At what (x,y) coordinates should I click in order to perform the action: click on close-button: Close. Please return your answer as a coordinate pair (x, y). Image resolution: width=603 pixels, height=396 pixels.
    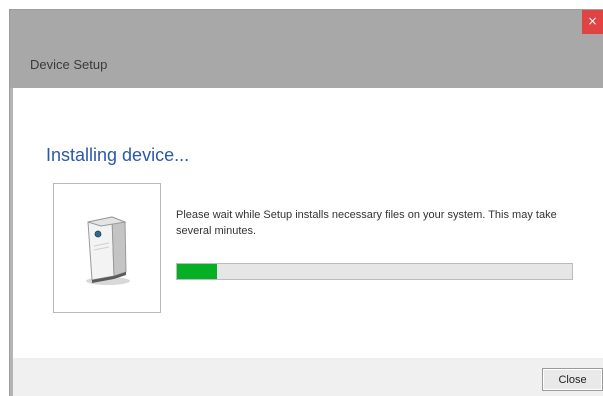
    Looking at the image, I should click on (572, 379).